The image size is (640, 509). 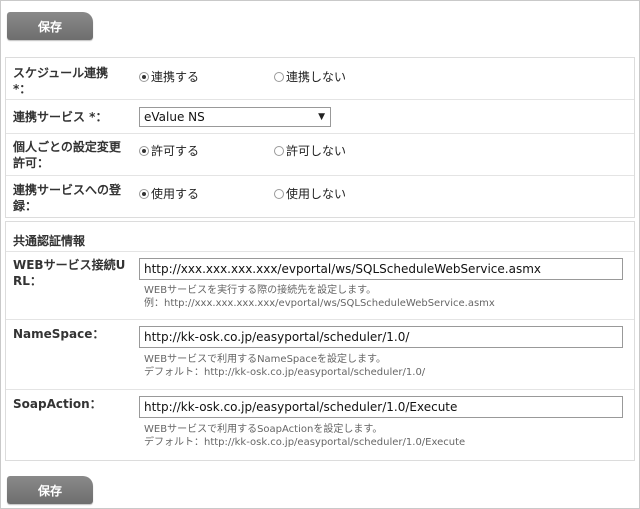 I want to click on personal-change-allow-radio: 許可する, so click(x=169, y=150).